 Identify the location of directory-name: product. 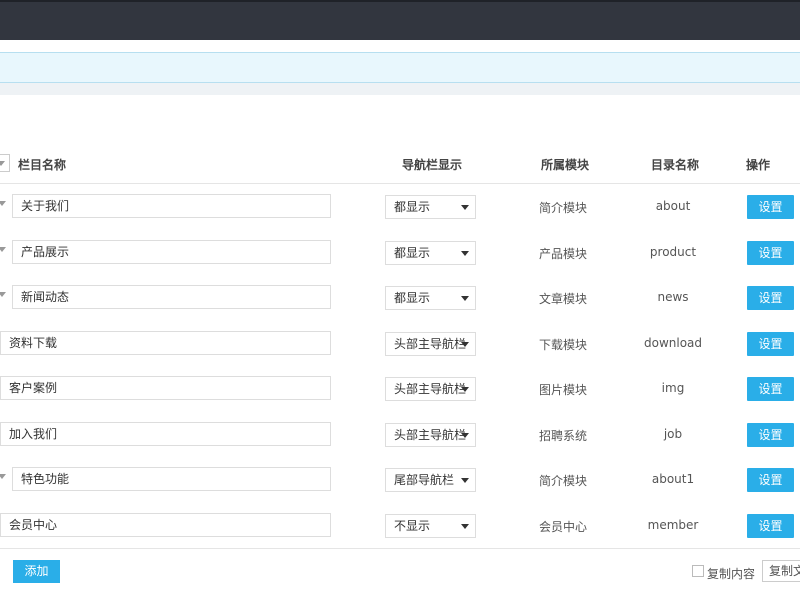
(673, 251).